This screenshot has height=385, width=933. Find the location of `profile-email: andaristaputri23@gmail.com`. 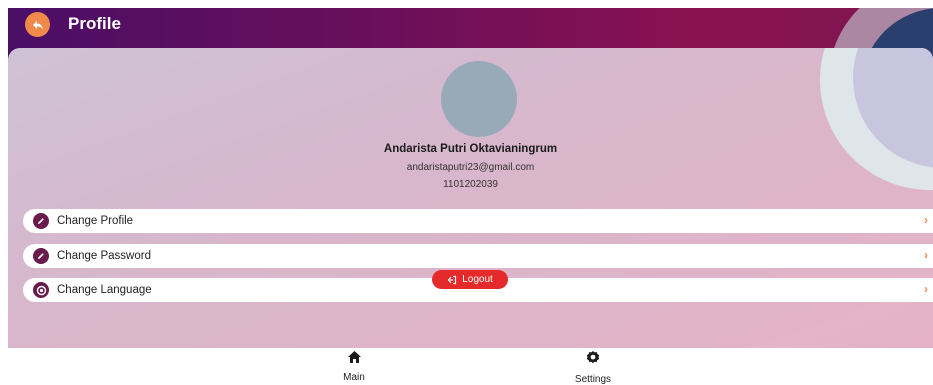

profile-email: andaristaputri23@gmail.com is located at coordinates (470, 167).